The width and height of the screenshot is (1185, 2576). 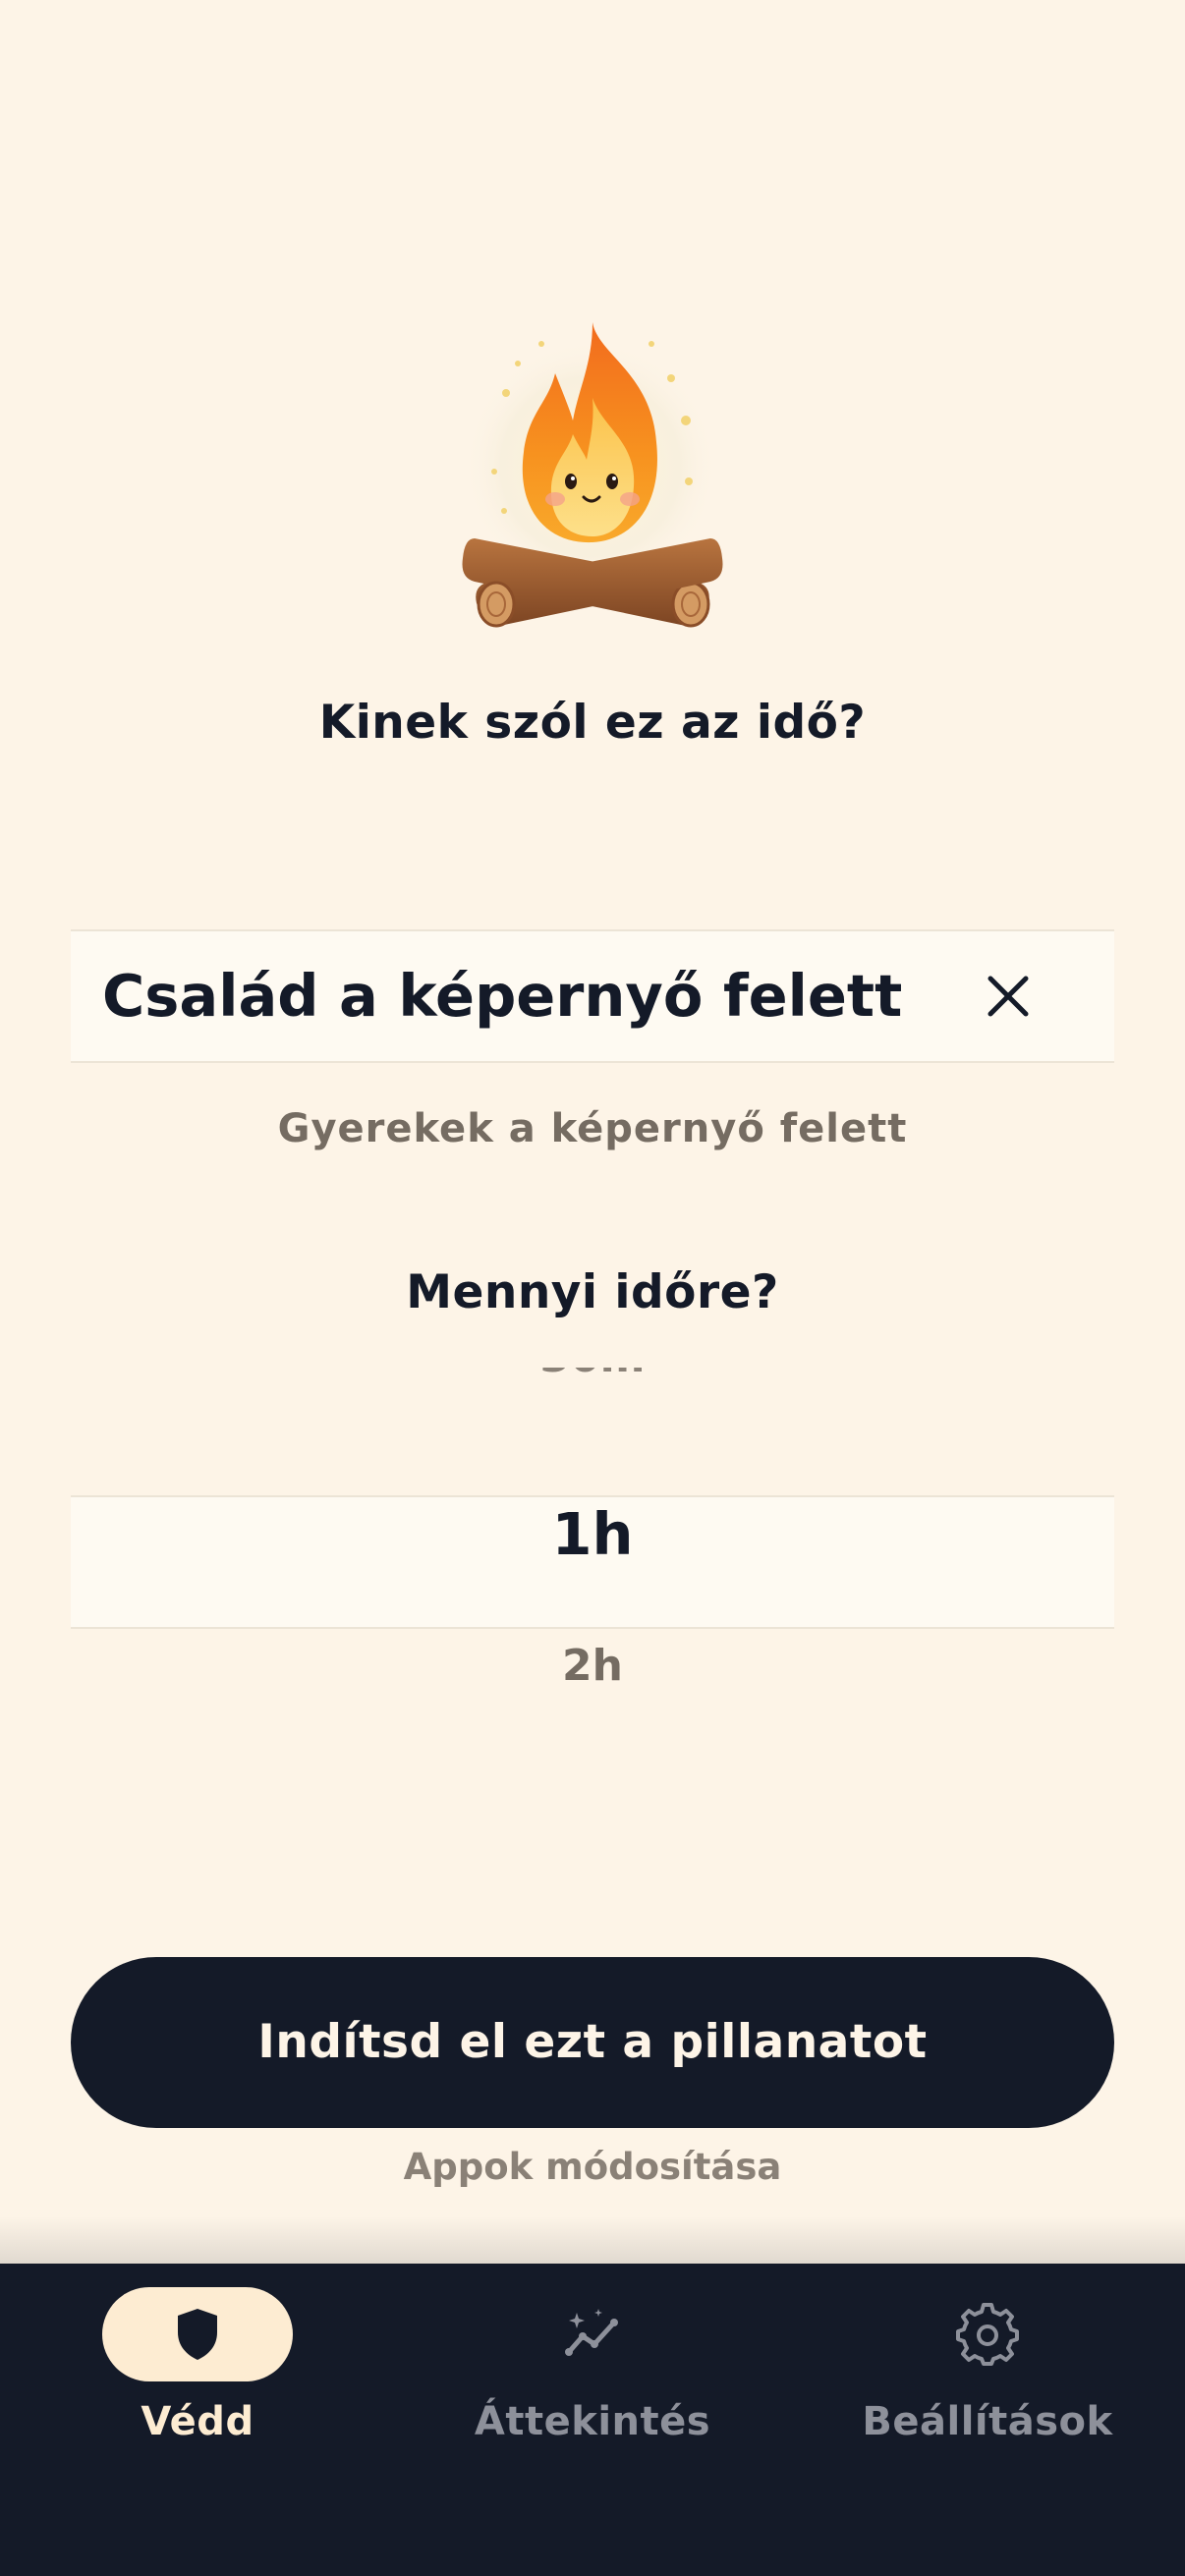 What do you see at coordinates (198, 2362) in the screenshot?
I see `tab-protect: Védd` at bounding box center [198, 2362].